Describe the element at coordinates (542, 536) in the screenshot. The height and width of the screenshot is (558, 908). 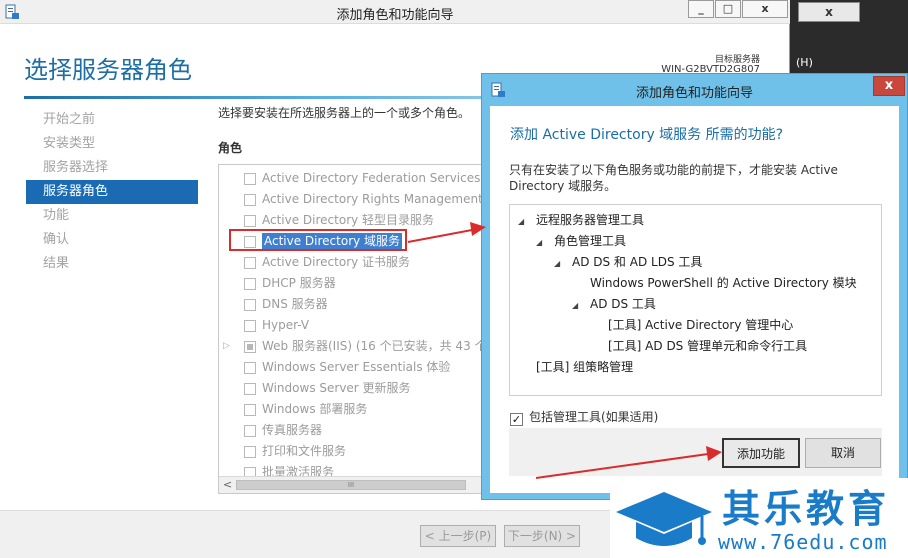
I see `next-button: 下一步(N) >` at that location.